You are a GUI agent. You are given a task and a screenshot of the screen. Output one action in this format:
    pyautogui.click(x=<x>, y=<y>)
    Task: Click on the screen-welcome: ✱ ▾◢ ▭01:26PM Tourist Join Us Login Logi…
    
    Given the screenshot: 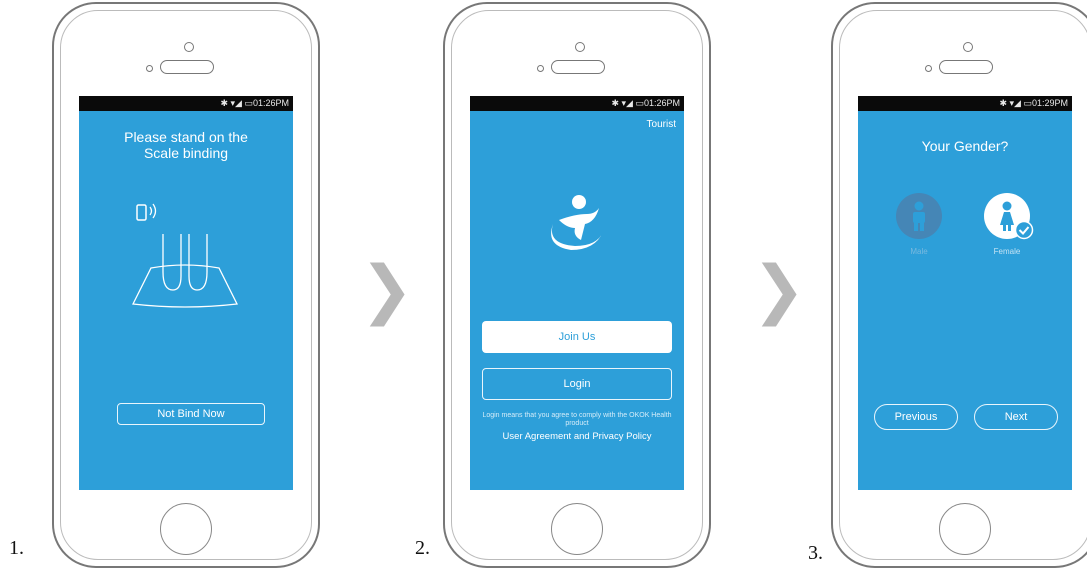 What is the action you would take?
    pyautogui.click(x=577, y=293)
    